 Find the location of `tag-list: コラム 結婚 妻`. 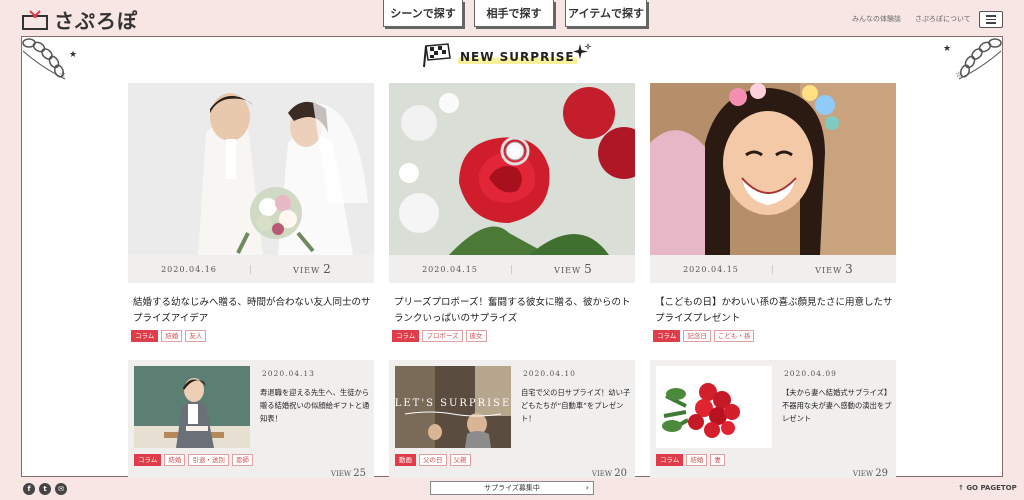

tag-list: コラム 結婚 妻 is located at coordinates (690, 460).